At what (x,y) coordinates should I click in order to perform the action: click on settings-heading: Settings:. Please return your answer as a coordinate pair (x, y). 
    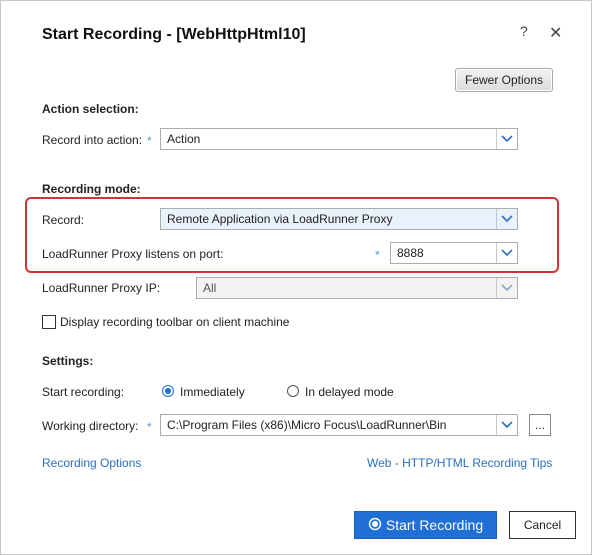
    Looking at the image, I should click on (68, 361).